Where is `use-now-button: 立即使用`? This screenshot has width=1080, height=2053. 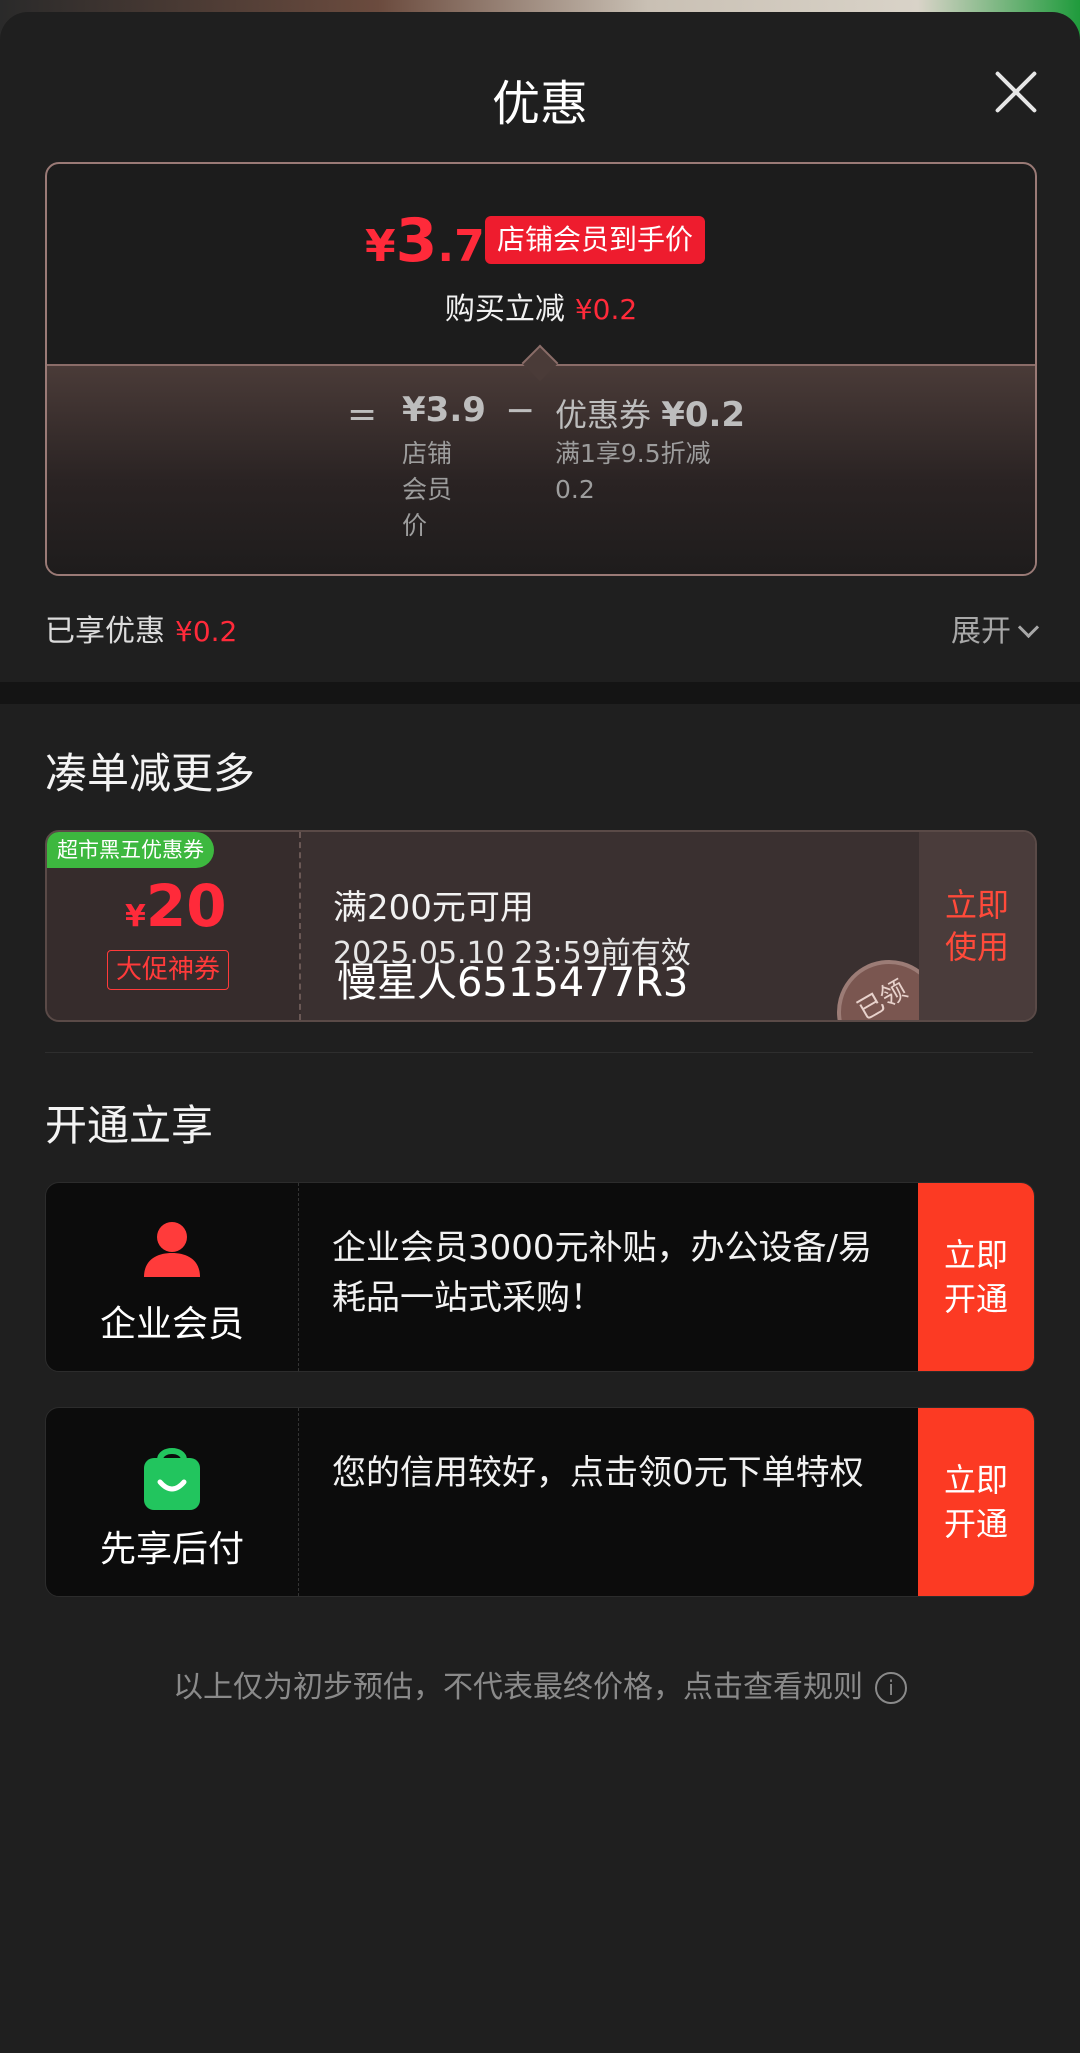 use-now-button: 立即使用 is located at coordinates (977, 926).